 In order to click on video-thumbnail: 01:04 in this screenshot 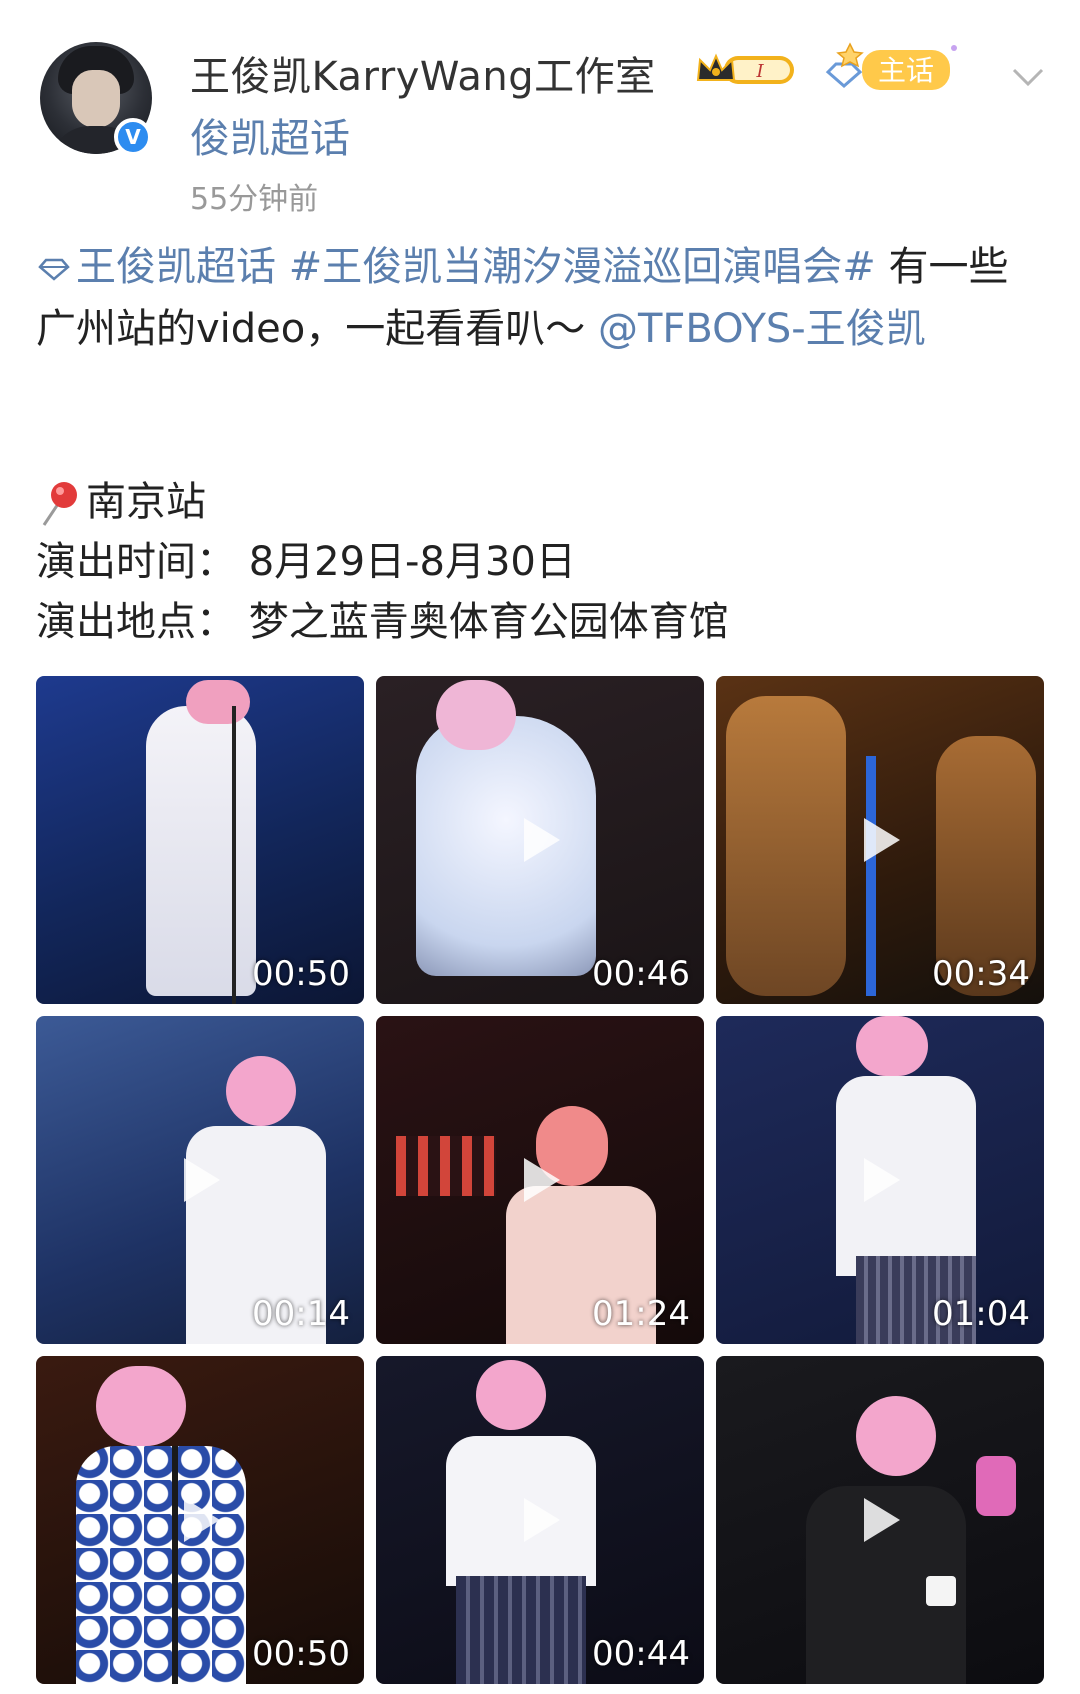, I will do `click(880, 1180)`.